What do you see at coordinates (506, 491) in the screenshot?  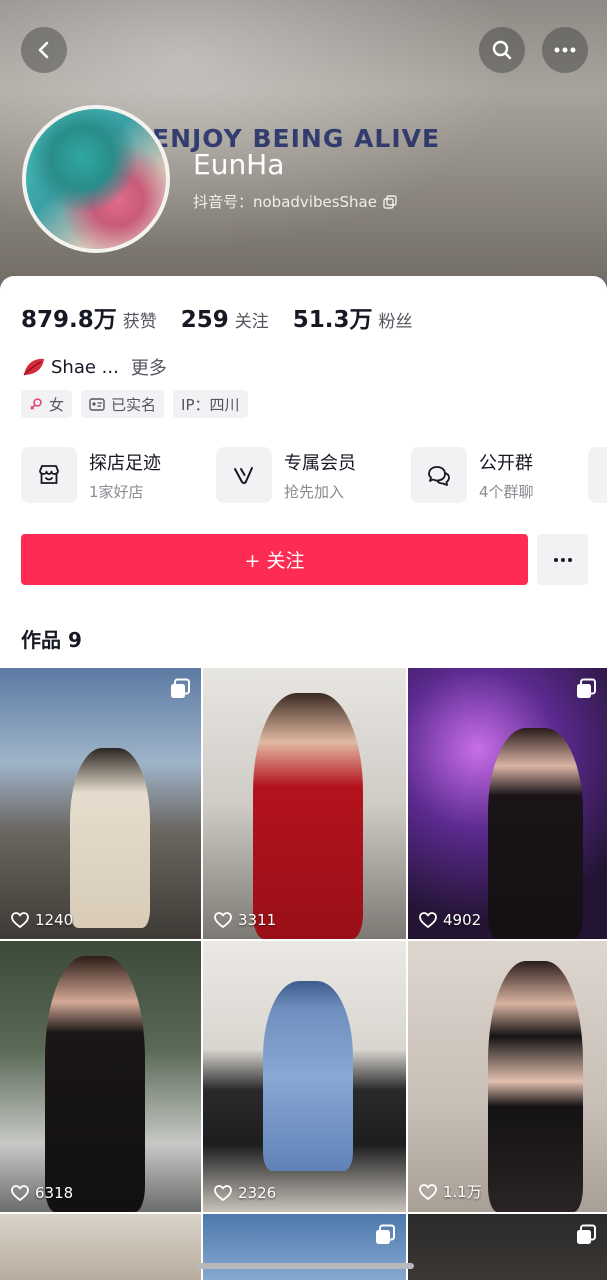 I see `service-group-subtitle: 4个群聊` at bounding box center [506, 491].